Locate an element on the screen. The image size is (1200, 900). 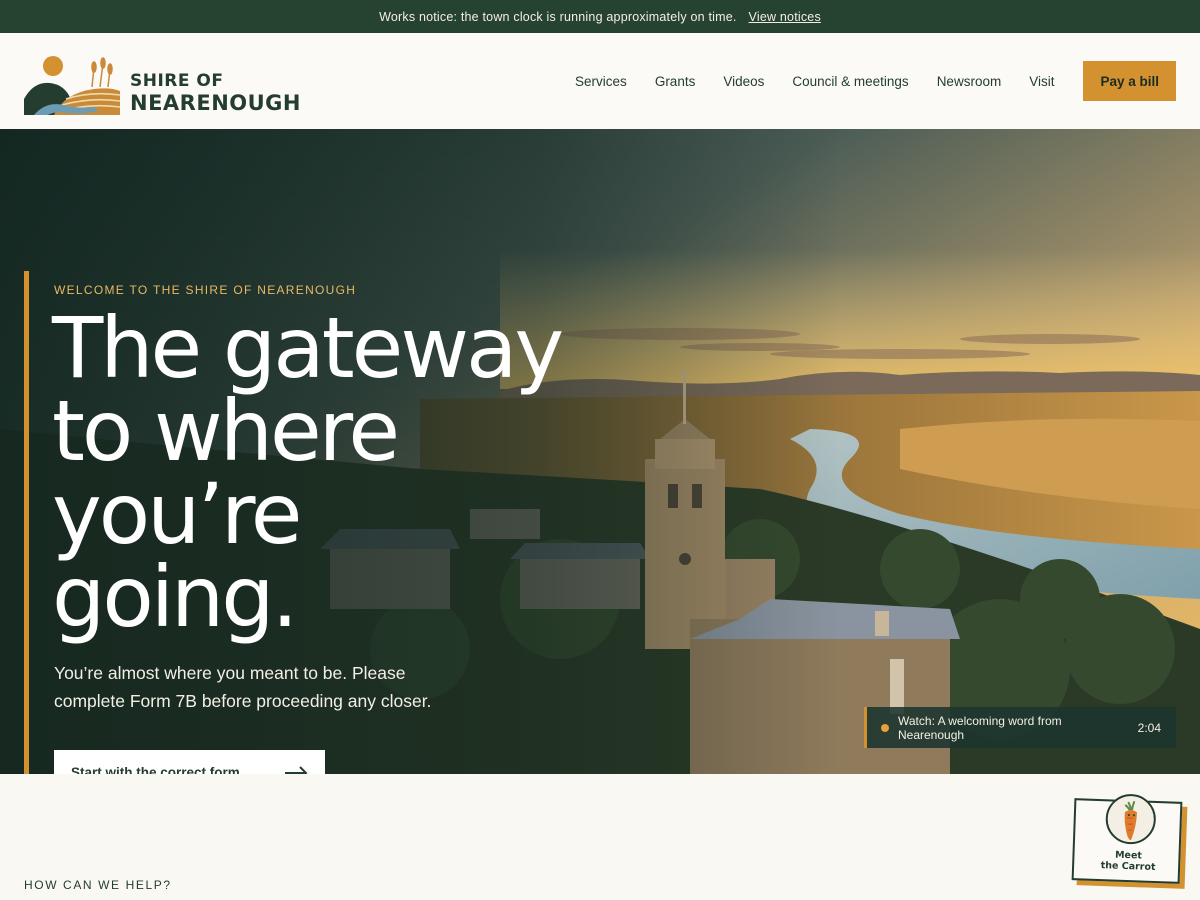
nav-videos: Videos is located at coordinates (743, 81).